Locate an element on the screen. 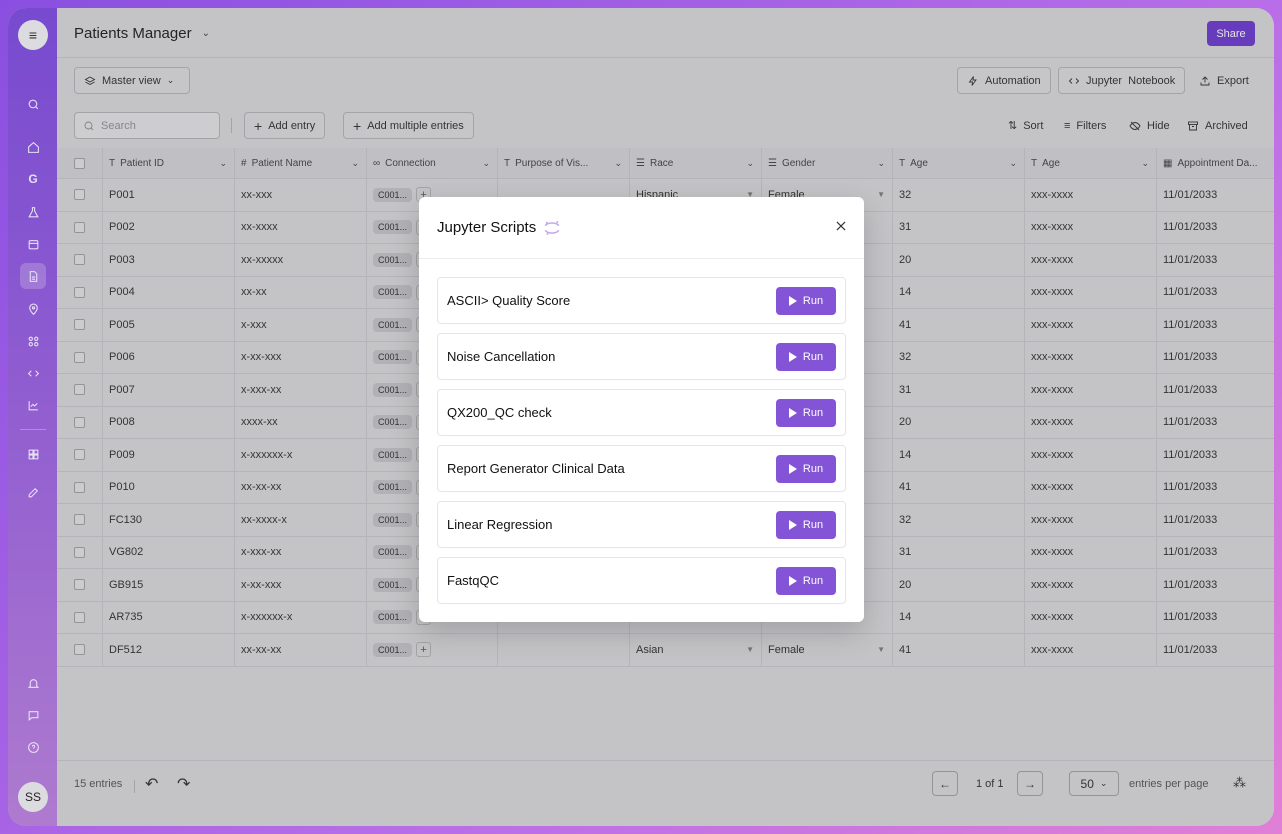 This screenshot has height=834, width=1282. close-icon is located at coordinates (841, 226).